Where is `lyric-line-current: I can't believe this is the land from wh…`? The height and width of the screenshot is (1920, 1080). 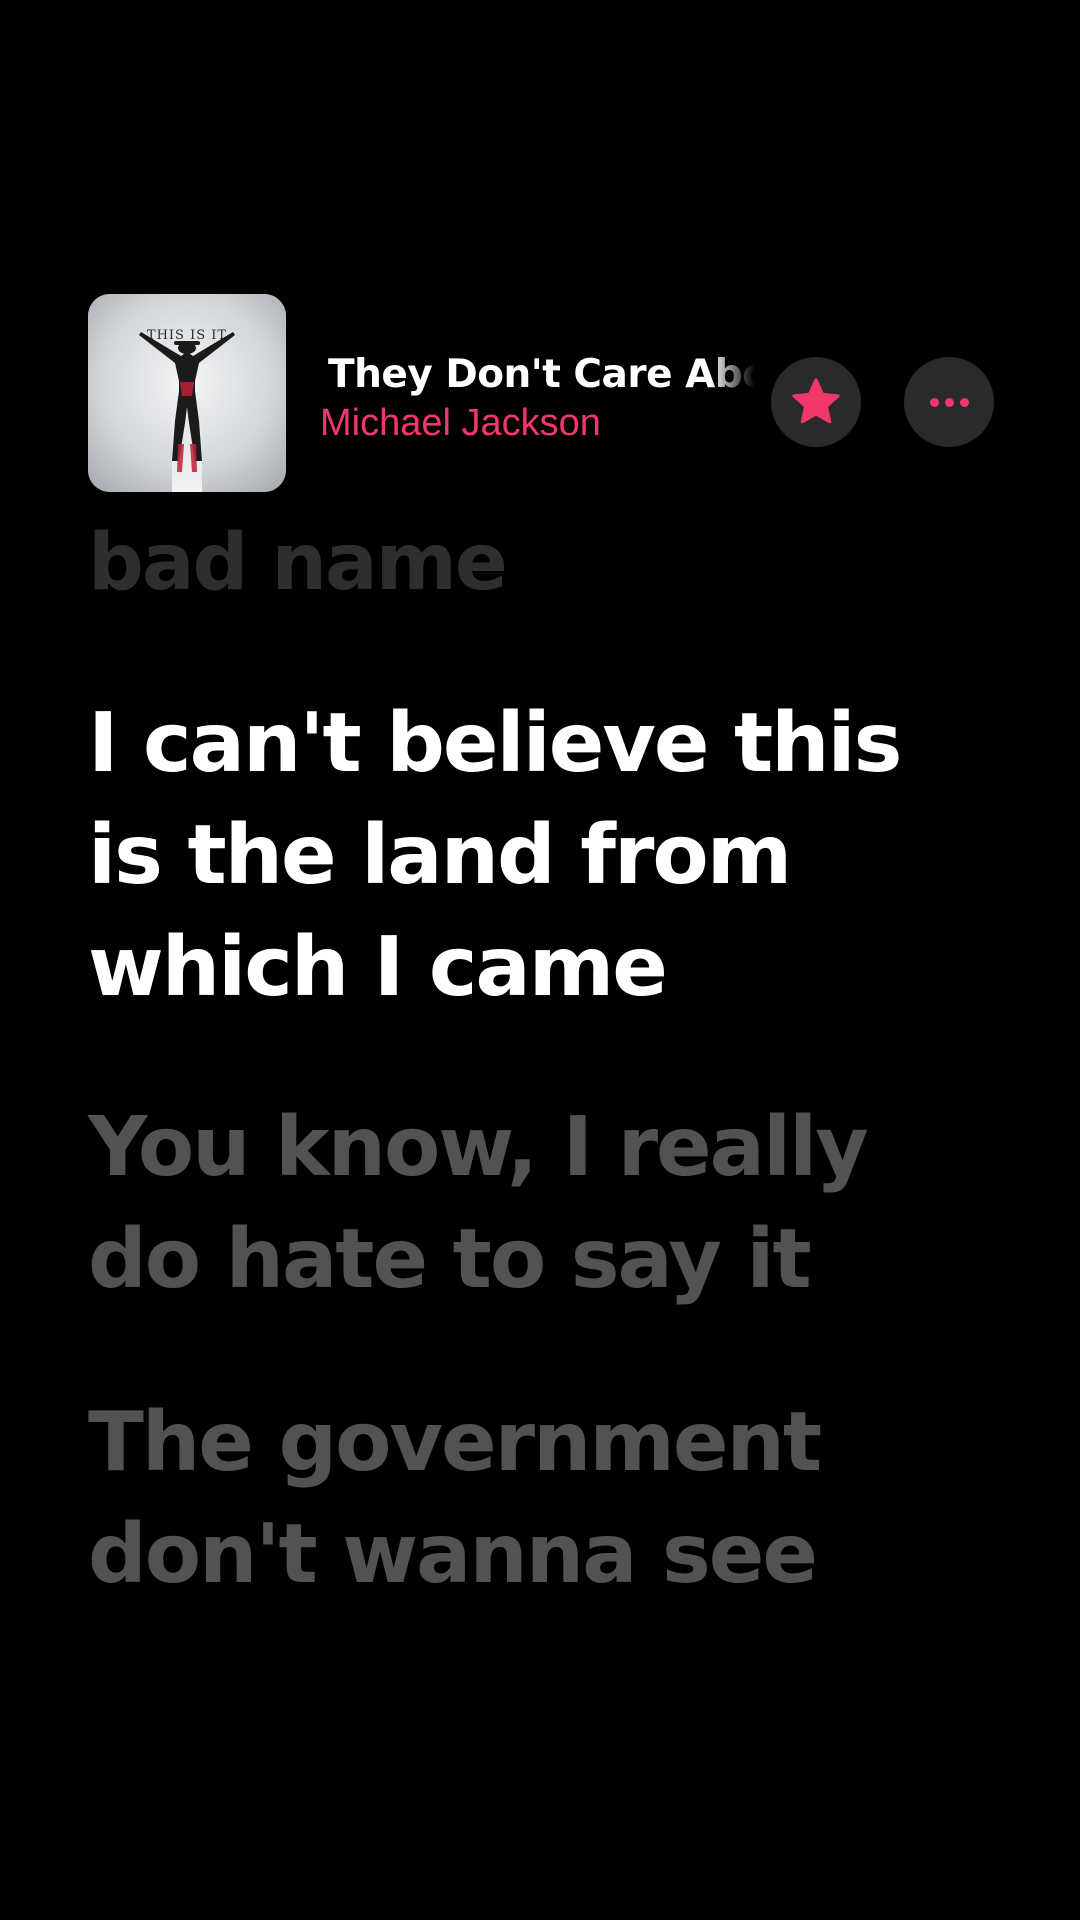 lyric-line-current: I can't believe this is the land from wh… is located at coordinates (548, 856).